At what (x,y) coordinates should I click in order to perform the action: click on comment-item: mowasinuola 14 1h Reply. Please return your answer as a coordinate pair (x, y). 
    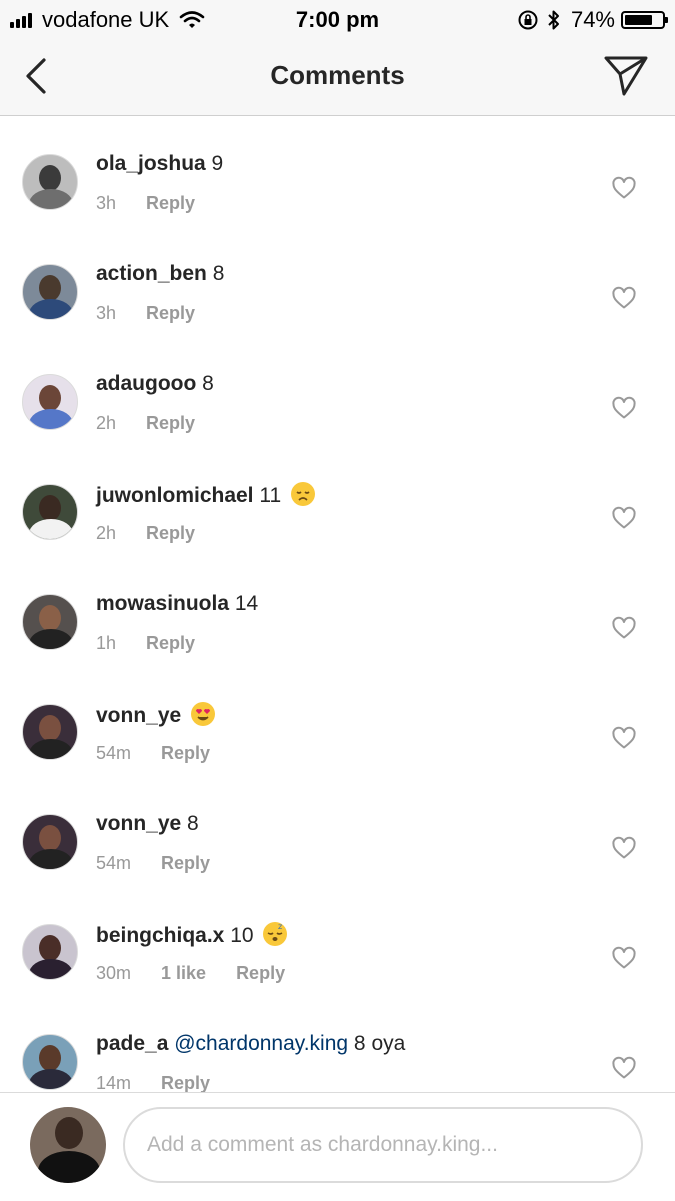
    Looking at the image, I should click on (337, 611).